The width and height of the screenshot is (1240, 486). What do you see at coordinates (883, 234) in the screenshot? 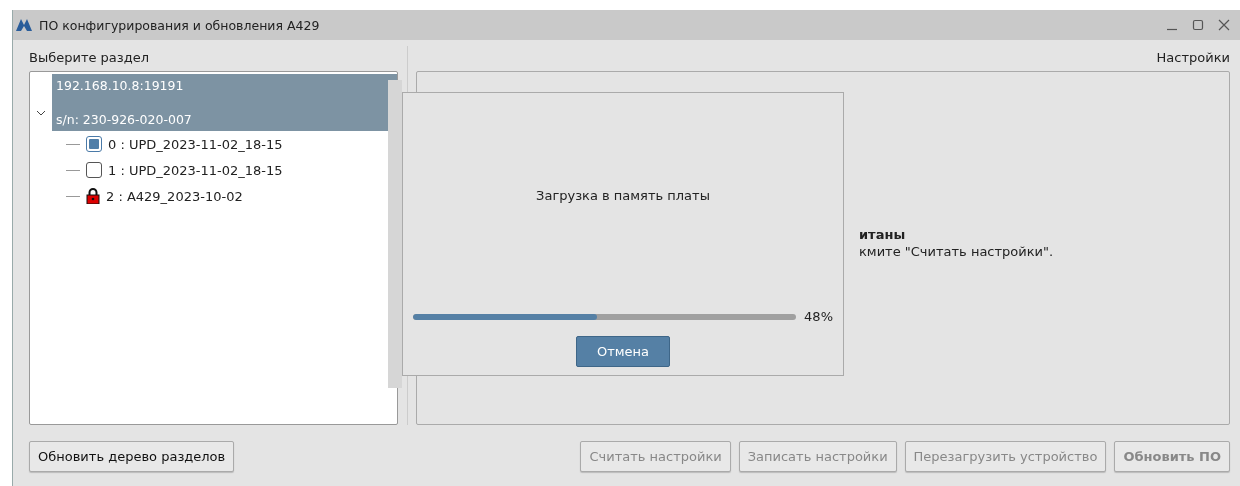
I see `message-title: итаны` at bounding box center [883, 234].